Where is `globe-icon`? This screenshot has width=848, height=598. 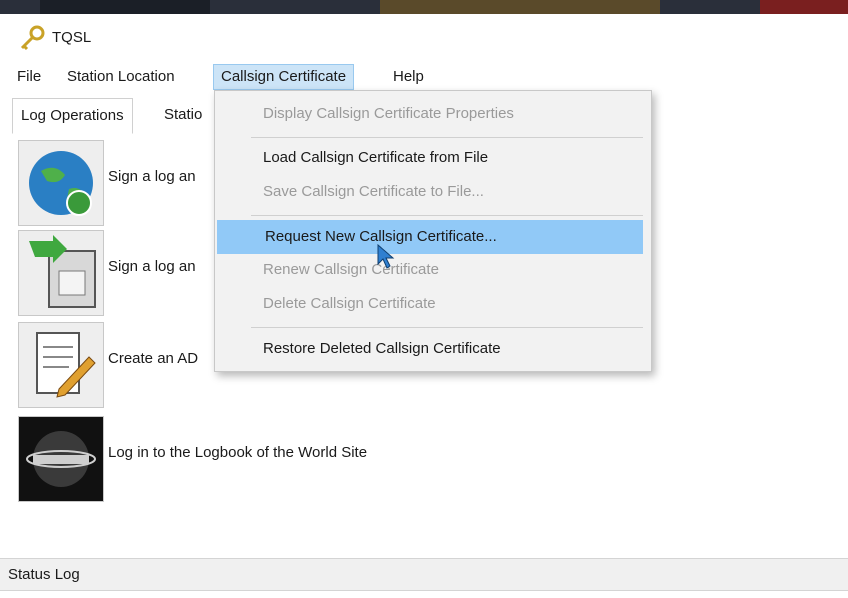
globe-icon is located at coordinates (61, 183).